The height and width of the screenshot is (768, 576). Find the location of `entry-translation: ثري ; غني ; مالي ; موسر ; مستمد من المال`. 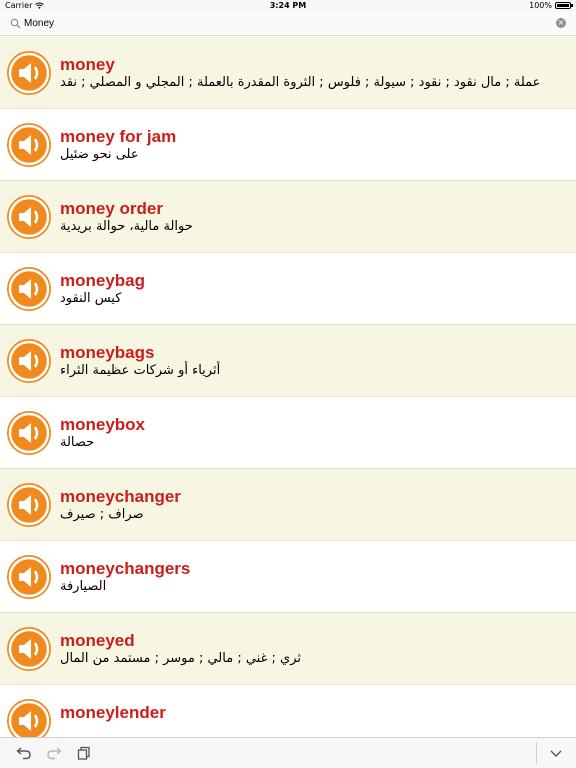

entry-translation: ثري ; غني ; مالي ; موسر ; مستمد من المال is located at coordinates (181, 658).